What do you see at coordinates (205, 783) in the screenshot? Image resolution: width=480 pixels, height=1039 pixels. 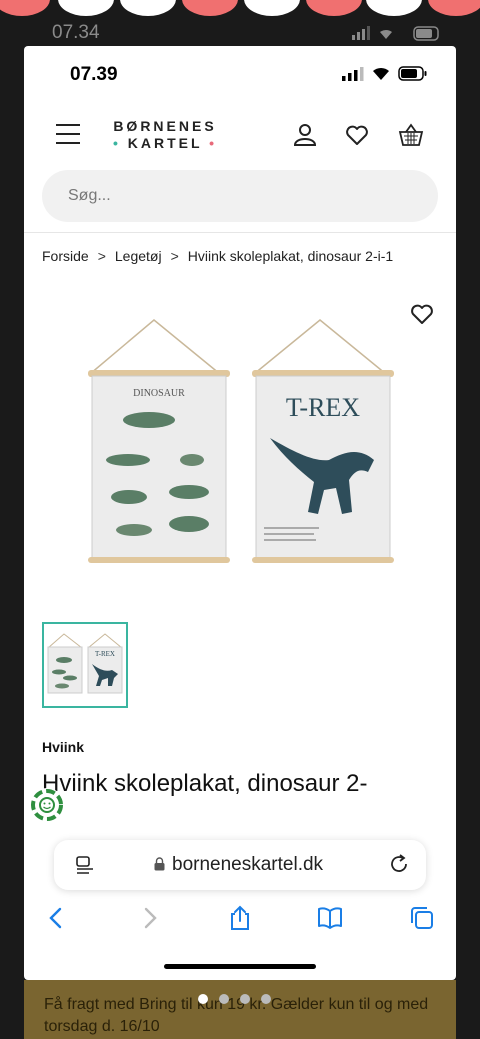 I see `product-title: Hviink skoleplakat, dinosaur 2-` at bounding box center [205, 783].